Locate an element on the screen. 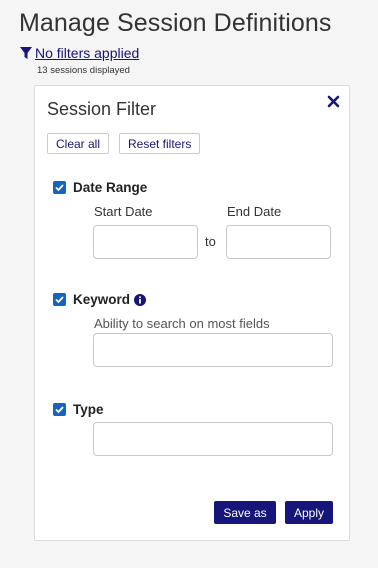 The height and width of the screenshot is (568, 378). type-checkbox is located at coordinates (59, 409).